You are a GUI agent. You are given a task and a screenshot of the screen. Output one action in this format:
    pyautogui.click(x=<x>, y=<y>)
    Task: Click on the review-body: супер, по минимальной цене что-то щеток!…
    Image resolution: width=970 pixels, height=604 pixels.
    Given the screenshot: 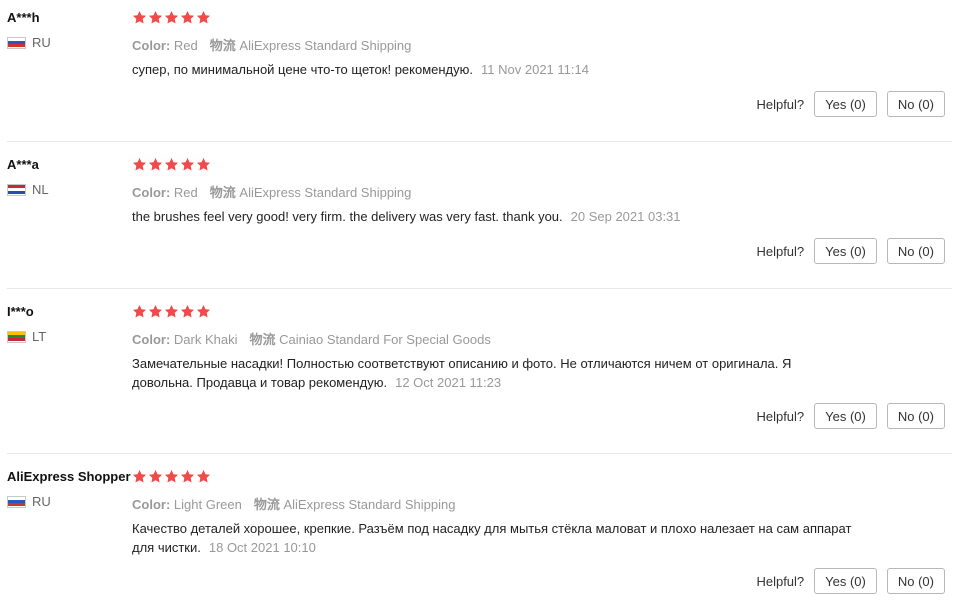 What is the action you would take?
    pyautogui.click(x=303, y=69)
    